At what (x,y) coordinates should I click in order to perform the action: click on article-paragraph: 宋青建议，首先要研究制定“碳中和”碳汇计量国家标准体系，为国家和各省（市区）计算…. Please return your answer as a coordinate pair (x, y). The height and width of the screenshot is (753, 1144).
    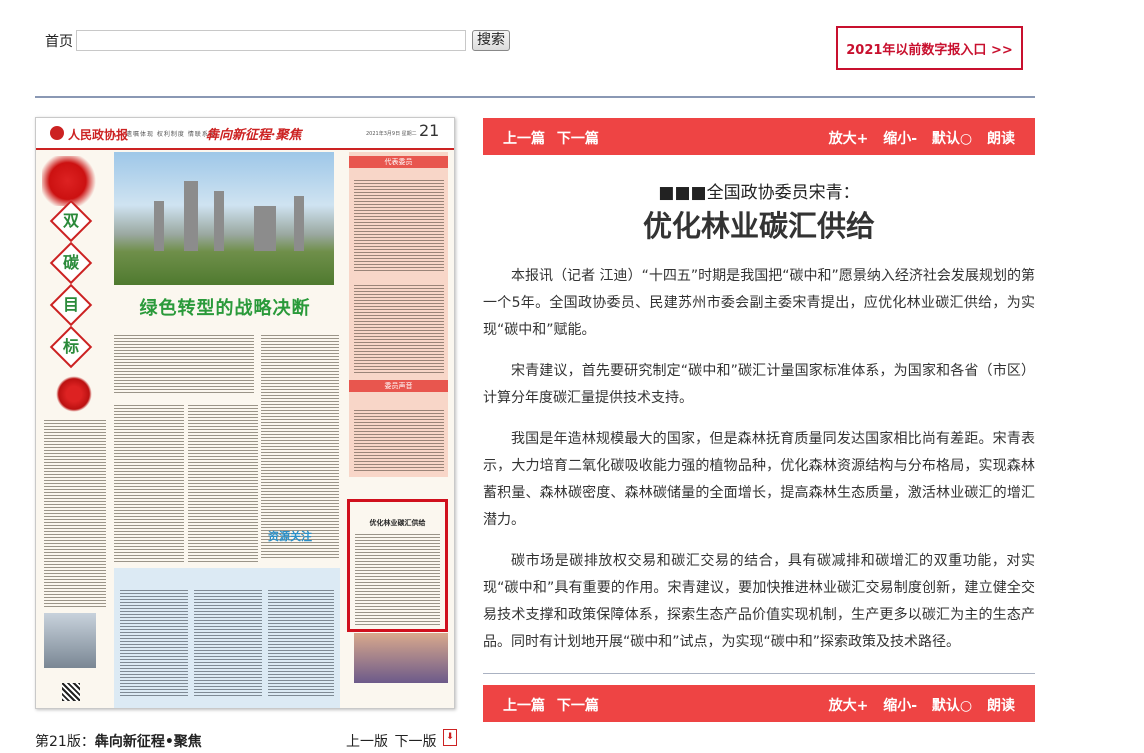
    Looking at the image, I should click on (759, 384).